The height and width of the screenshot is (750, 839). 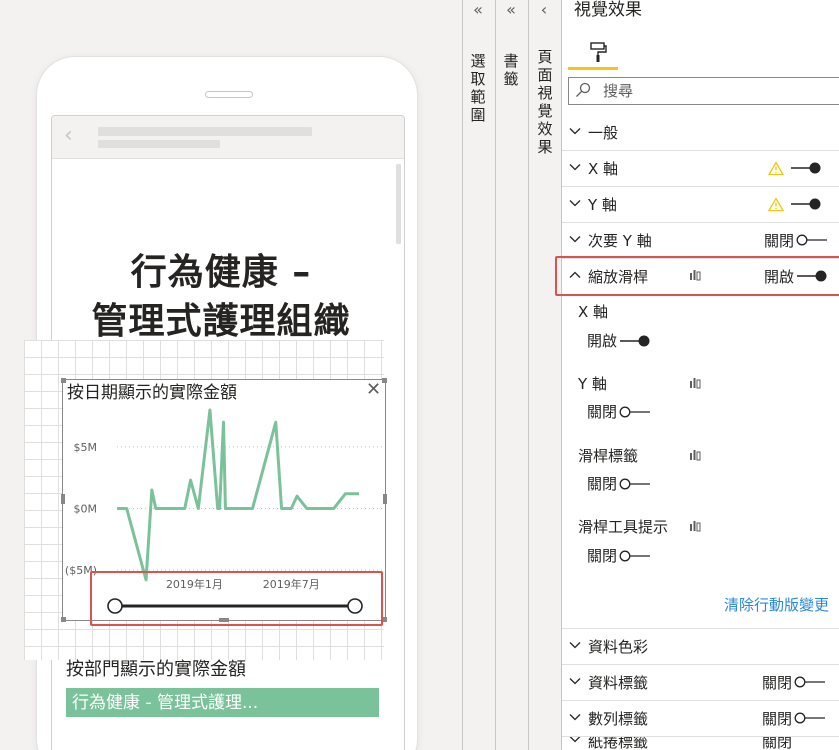 What do you see at coordinates (86, 447) in the screenshot?
I see `y-tick-label: $5M` at bounding box center [86, 447].